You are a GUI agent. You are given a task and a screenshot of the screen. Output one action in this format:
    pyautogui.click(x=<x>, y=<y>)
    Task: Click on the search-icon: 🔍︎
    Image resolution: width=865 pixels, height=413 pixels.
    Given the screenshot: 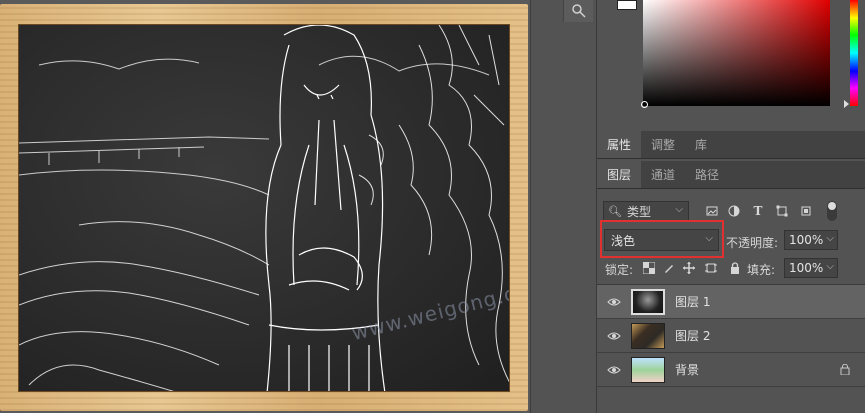 What is the action you would take?
    pyautogui.click(x=615, y=211)
    